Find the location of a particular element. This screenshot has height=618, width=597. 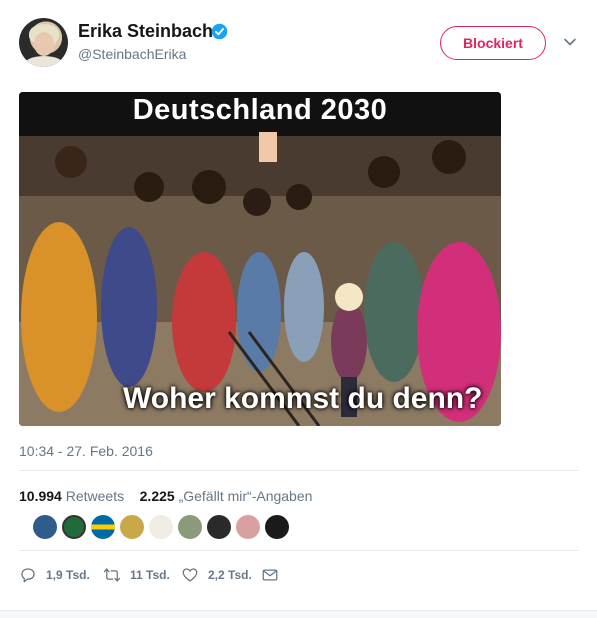

retweet-icon is located at coordinates (112, 575).